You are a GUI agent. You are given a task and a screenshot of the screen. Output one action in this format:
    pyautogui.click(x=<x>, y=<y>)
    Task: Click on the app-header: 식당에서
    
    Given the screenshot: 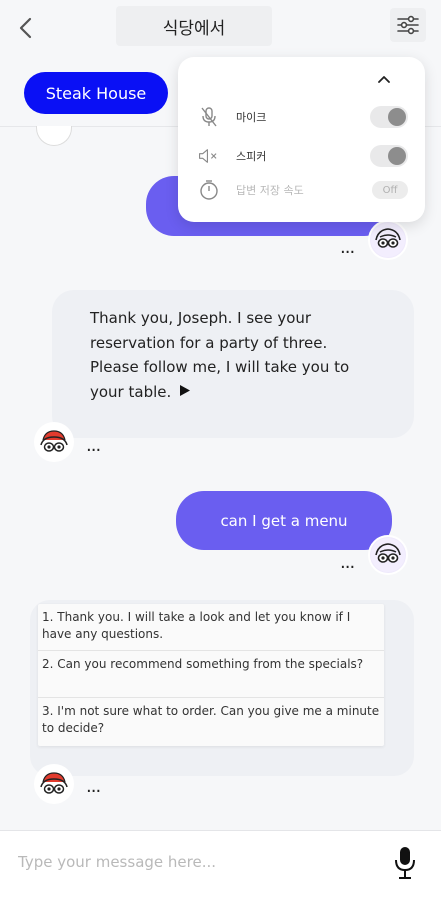 What is the action you would take?
    pyautogui.click(x=220, y=29)
    